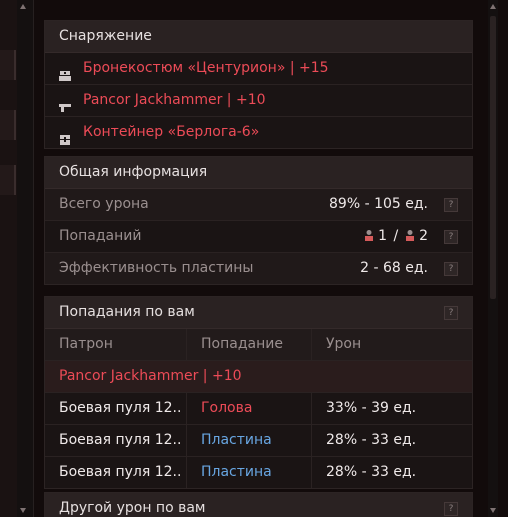 The height and width of the screenshot is (517, 508). What do you see at coordinates (258, 237) in the screenshot?
I see `hits-count-row: Попаданий 1 / 2 ?` at bounding box center [258, 237].